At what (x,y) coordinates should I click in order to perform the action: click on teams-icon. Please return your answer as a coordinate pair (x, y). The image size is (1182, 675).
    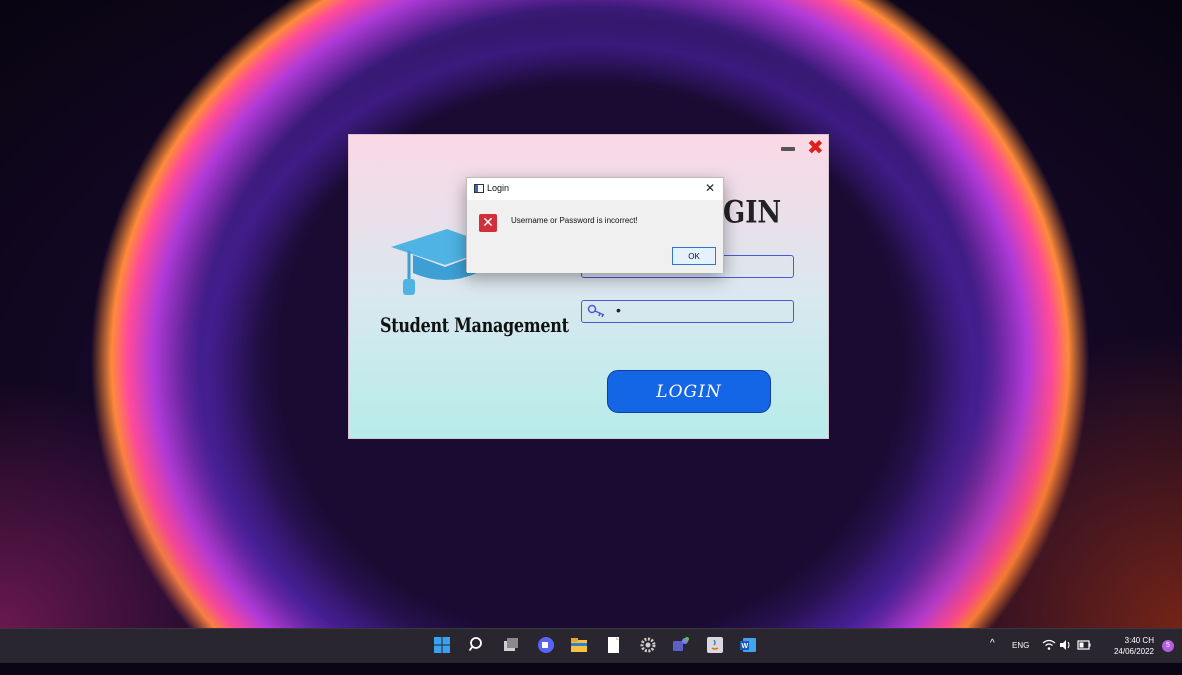
    Looking at the image, I should click on (681, 645).